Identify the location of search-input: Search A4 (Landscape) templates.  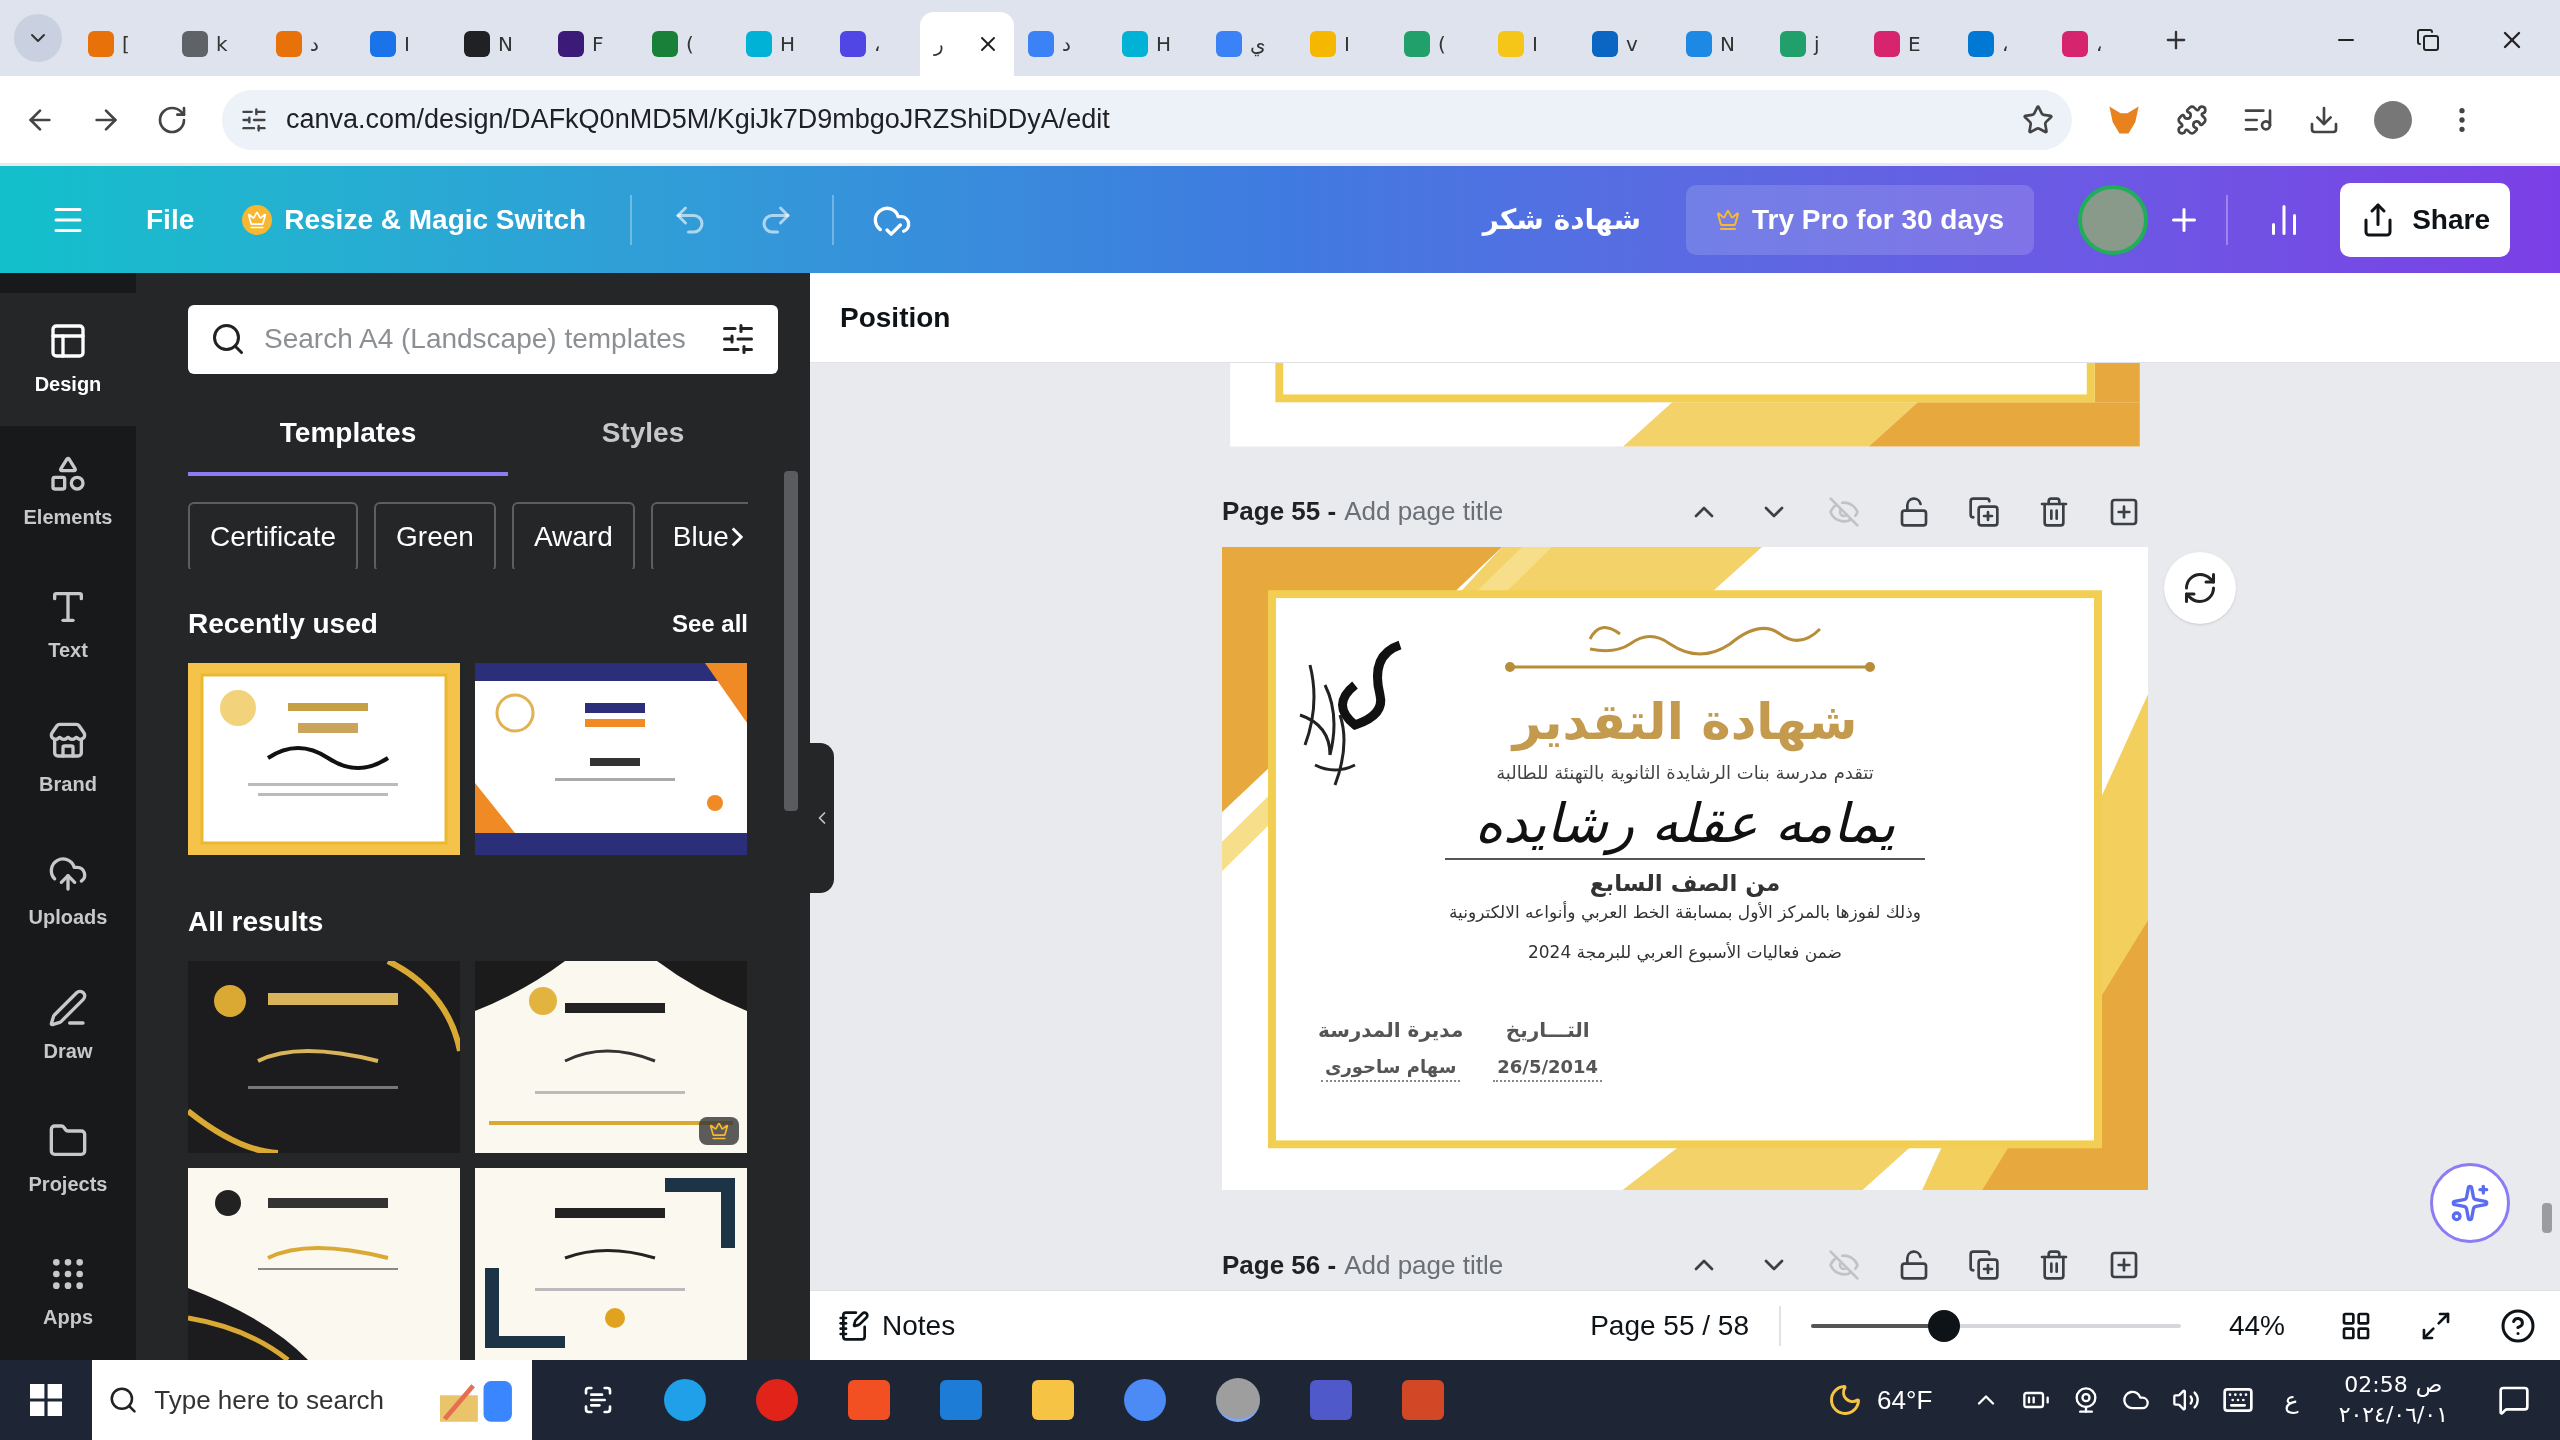
(483, 339).